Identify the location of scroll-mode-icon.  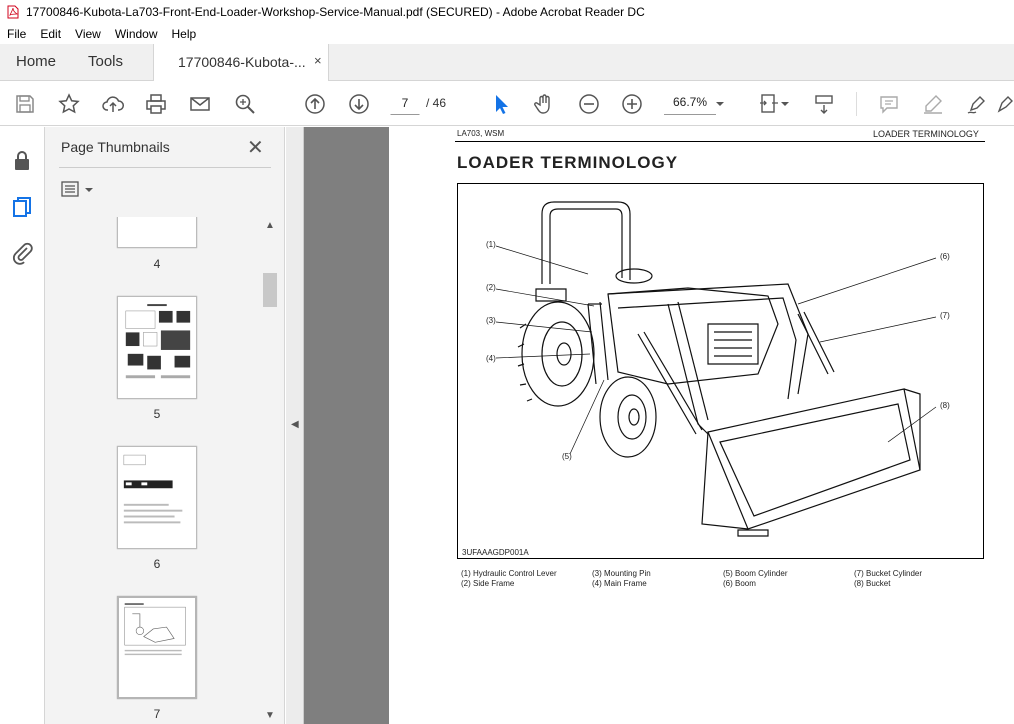
(824, 104).